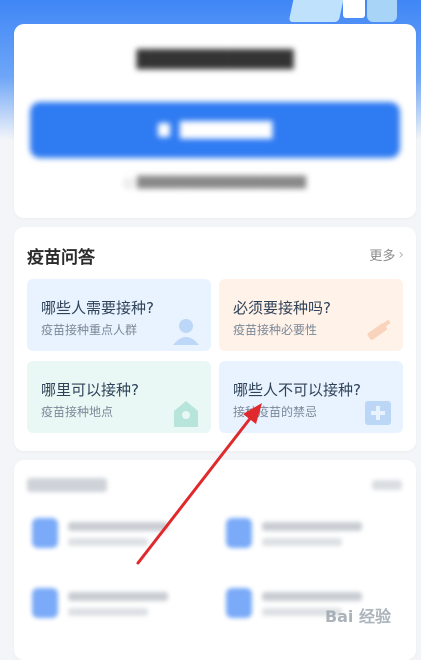  What do you see at coordinates (186, 332) in the screenshot?
I see `person-icon` at bounding box center [186, 332].